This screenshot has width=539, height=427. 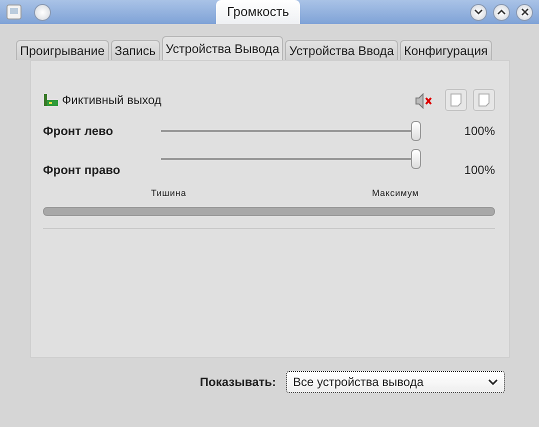 I want to click on chevron-up-icon, so click(x=501, y=12).